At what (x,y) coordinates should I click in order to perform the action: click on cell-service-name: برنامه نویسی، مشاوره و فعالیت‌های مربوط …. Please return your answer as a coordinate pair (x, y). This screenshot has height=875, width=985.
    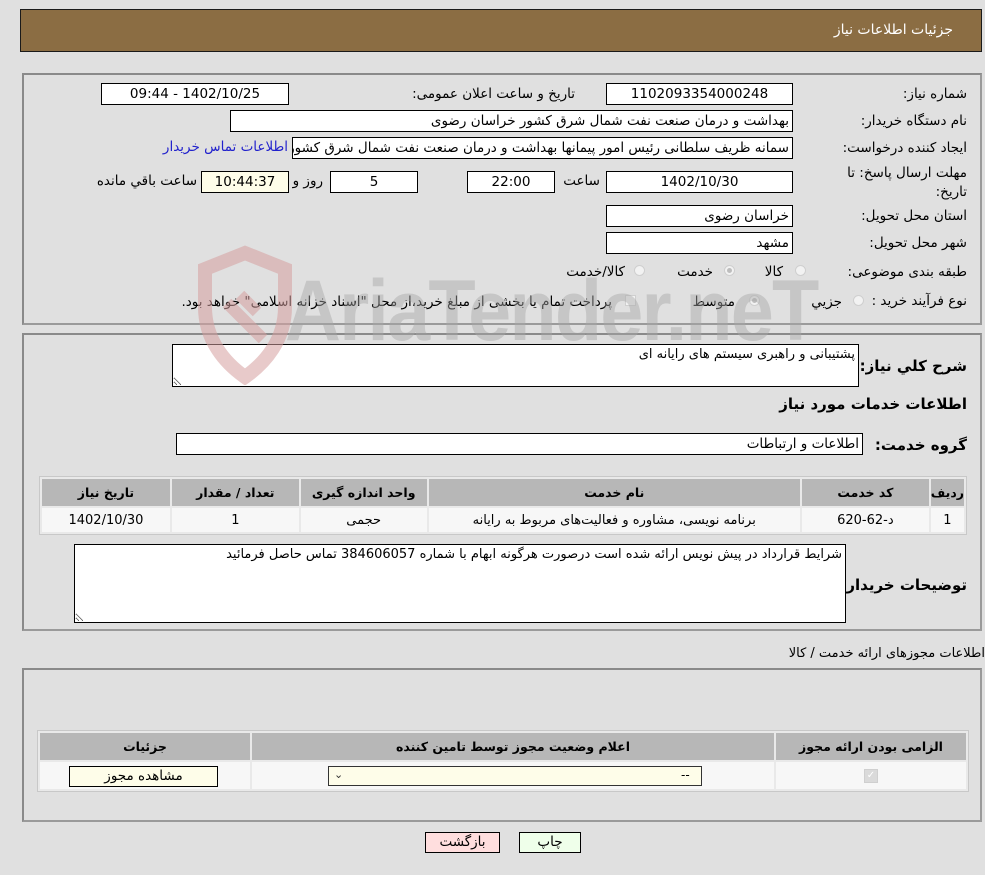
    Looking at the image, I should click on (614, 520).